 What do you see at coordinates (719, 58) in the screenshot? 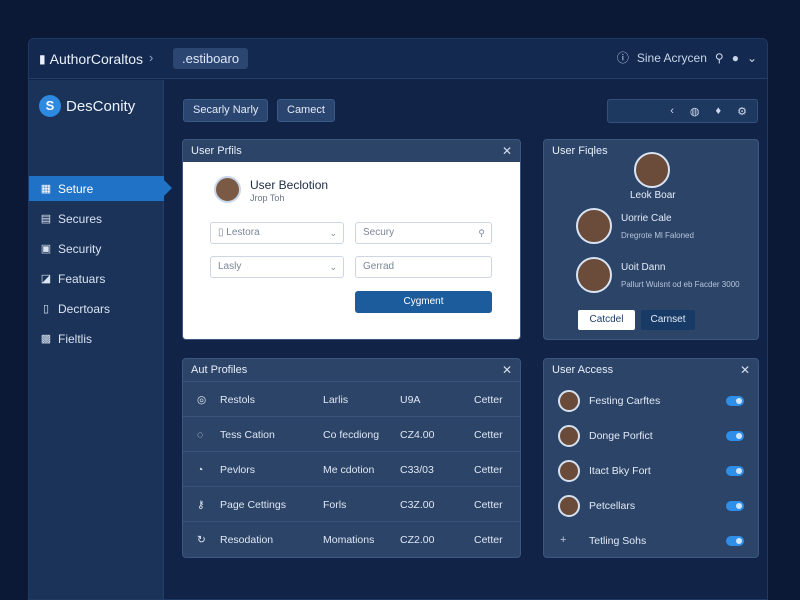
I see `search-icon: ⚲` at bounding box center [719, 58].